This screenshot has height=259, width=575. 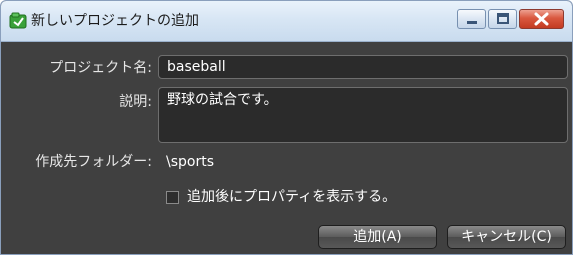 I want to click on show-properties-option: 追加後にプロパティを表示する。, so click(x=281, y=197).